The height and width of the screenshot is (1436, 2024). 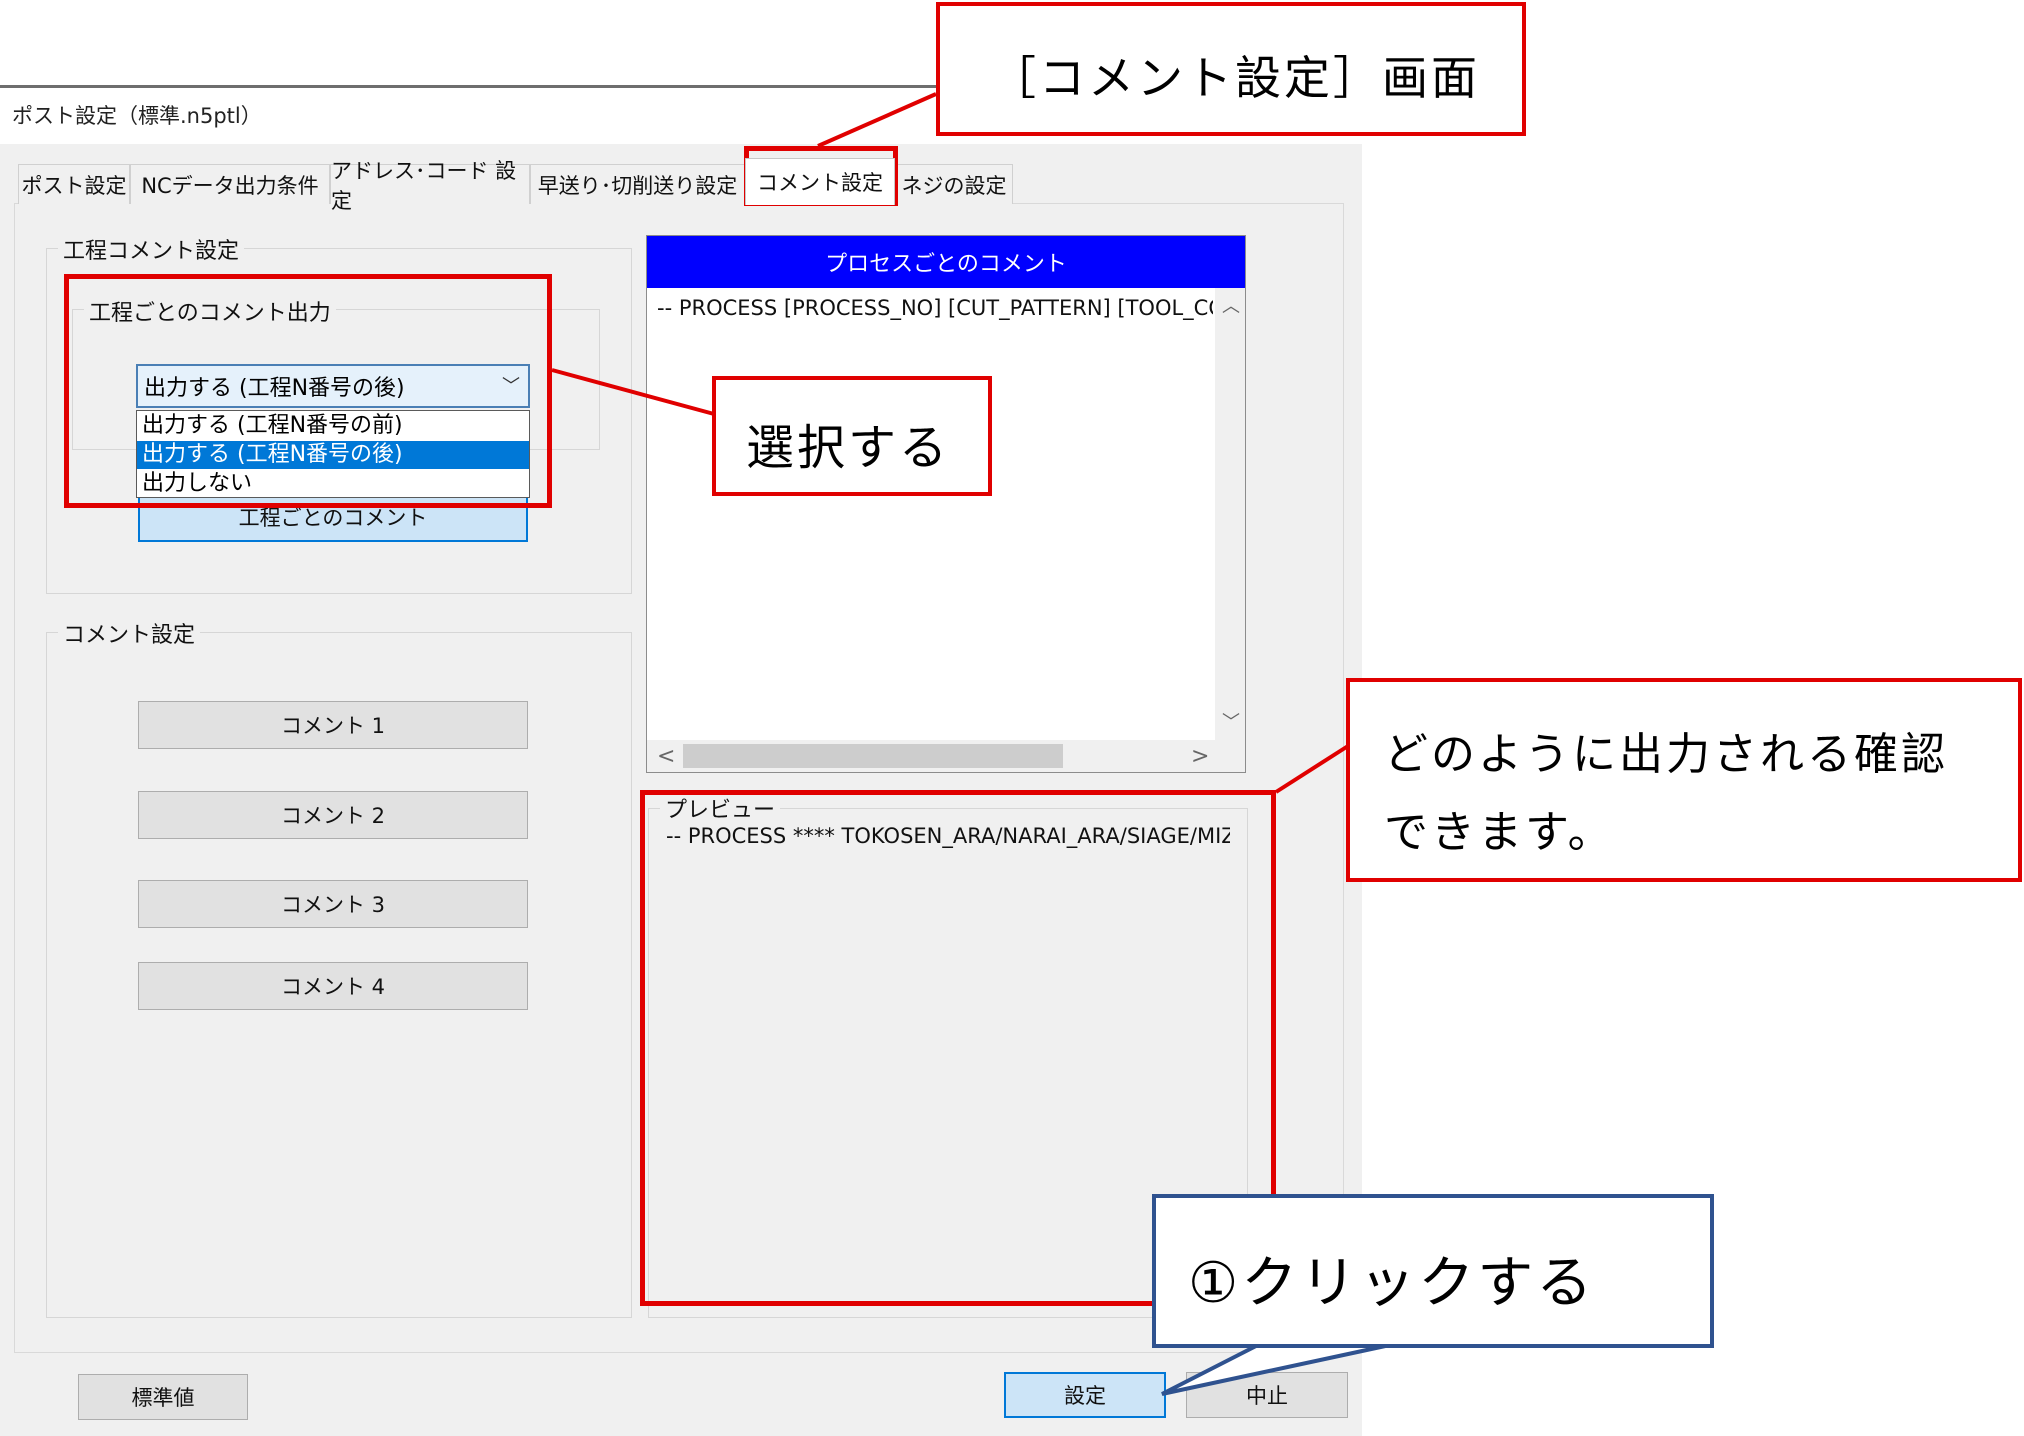 What do you see at coordinates (1499, 832) in the screenshot?
I see `callout-preview-confirm-line2: できます。` at bounding box center [1499, 832].